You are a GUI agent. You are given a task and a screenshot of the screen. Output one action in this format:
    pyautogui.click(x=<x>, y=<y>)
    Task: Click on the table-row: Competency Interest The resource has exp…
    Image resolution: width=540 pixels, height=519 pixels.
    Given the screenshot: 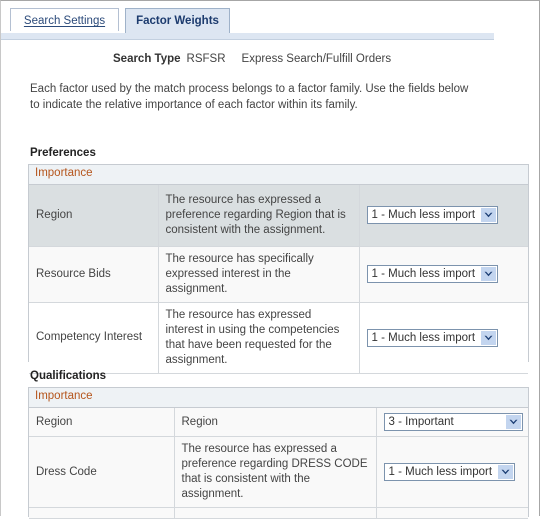 What is the action you would take?
    pyautogui.click(x=278, y=338)
    